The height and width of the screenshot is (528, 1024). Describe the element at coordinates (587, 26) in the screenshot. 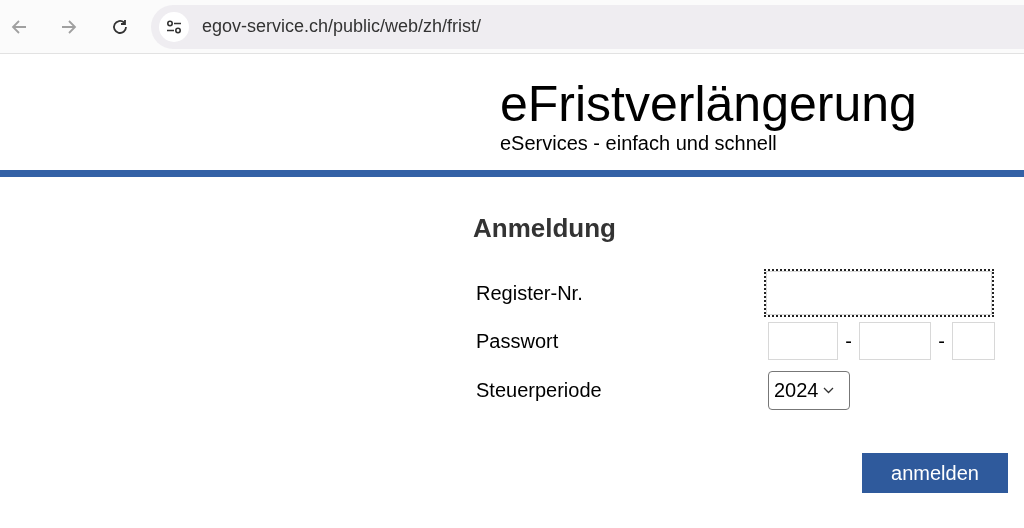

I see `address-bar: egov-service.ch/public/web/zh/frist/` at that location.